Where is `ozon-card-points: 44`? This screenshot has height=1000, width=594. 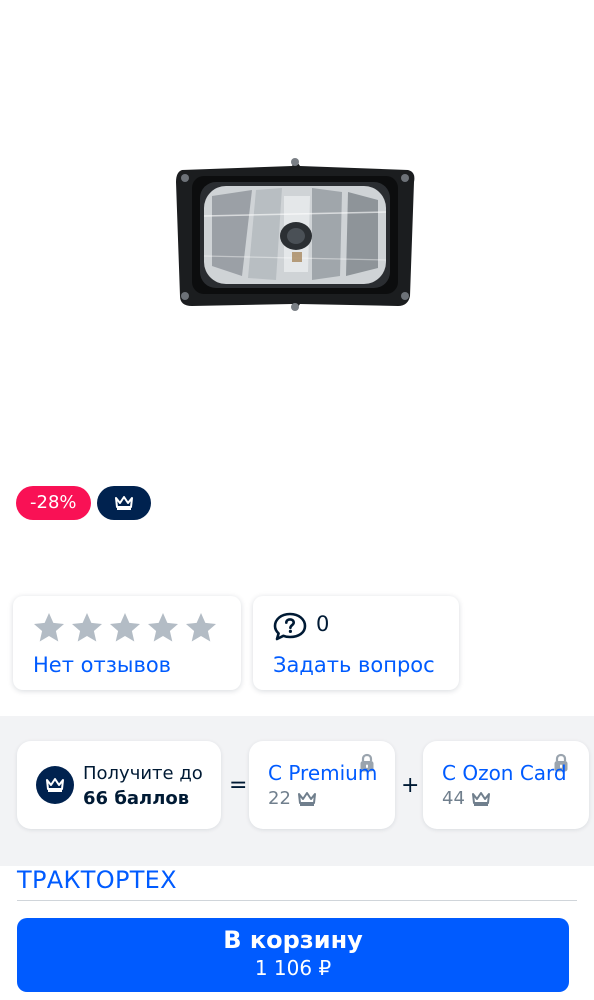
ozon-card-points: 44 is located at coordinates (466, 798).